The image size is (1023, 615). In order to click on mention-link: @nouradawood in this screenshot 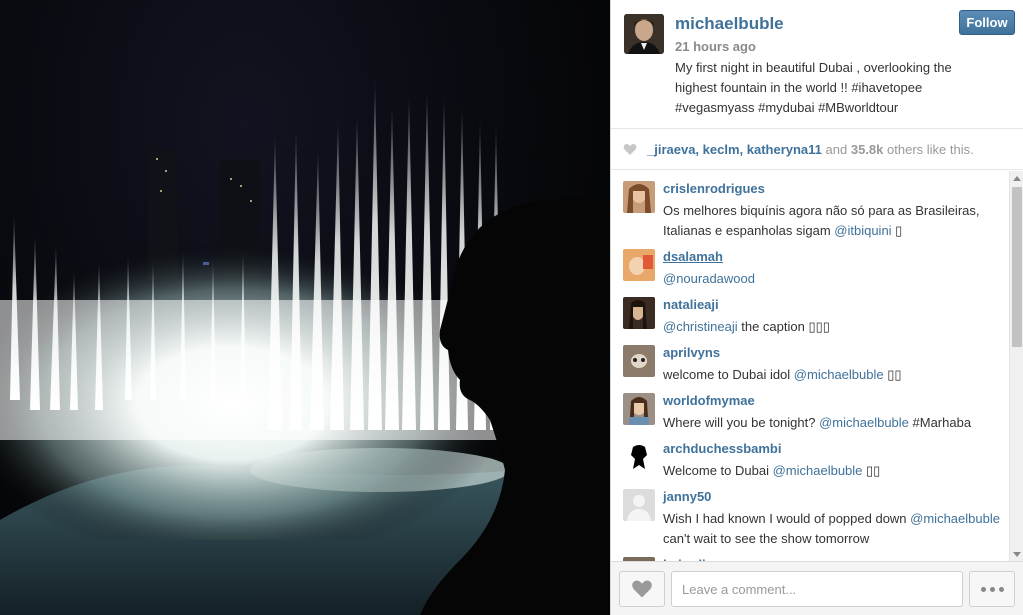, I will do `click(709, 278)`.